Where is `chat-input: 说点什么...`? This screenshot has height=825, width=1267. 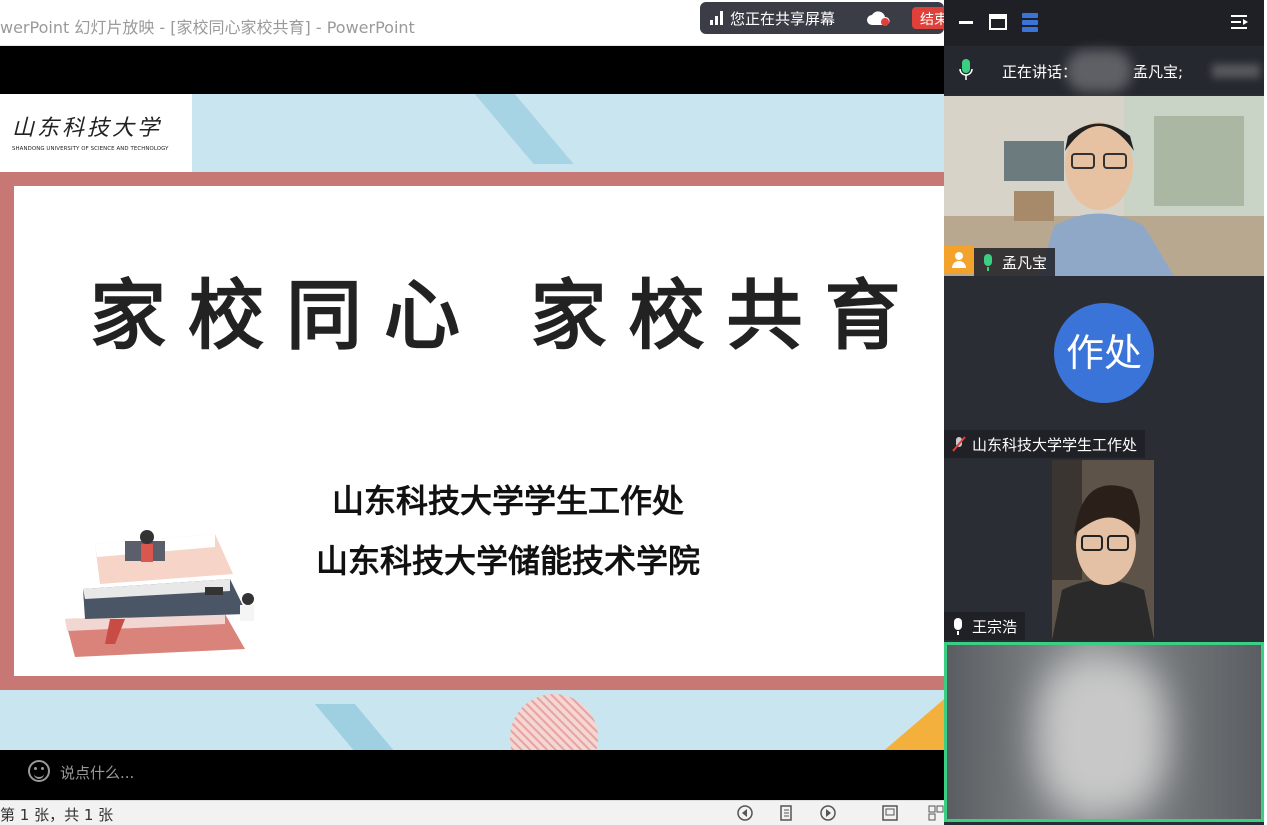 chat-input: 说点什么... is located at coordinates (97, 772).